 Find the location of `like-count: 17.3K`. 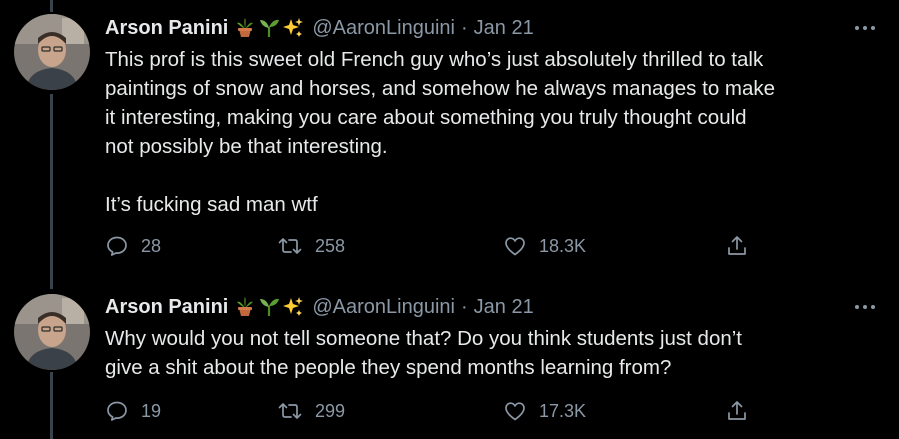

like-count: 17.3K is located at coordinates (563, 410).